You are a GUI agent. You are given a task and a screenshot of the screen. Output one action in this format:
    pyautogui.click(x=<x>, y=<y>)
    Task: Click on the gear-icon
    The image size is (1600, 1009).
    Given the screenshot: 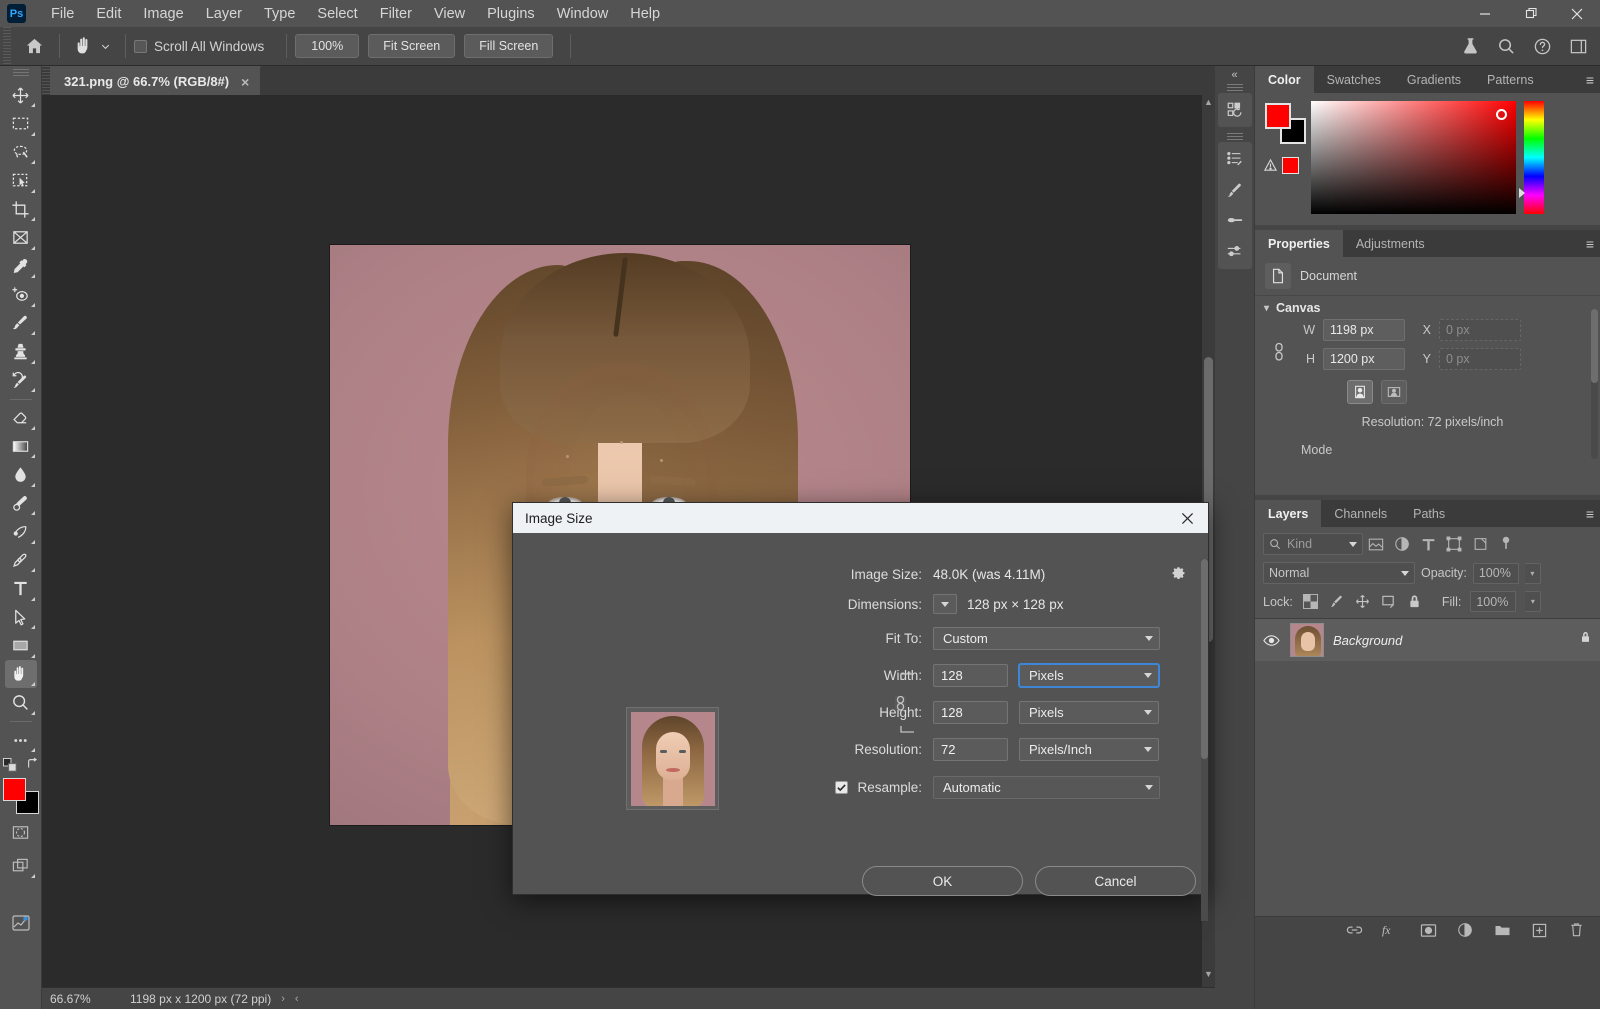 What is the action you would take?
    pyautogui.click(x=1178, y=574)
    